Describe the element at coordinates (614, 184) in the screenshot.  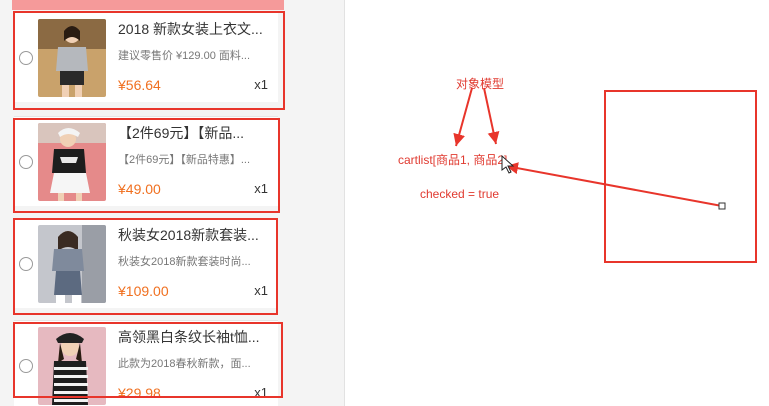
I see `drag-arrow` at that location.